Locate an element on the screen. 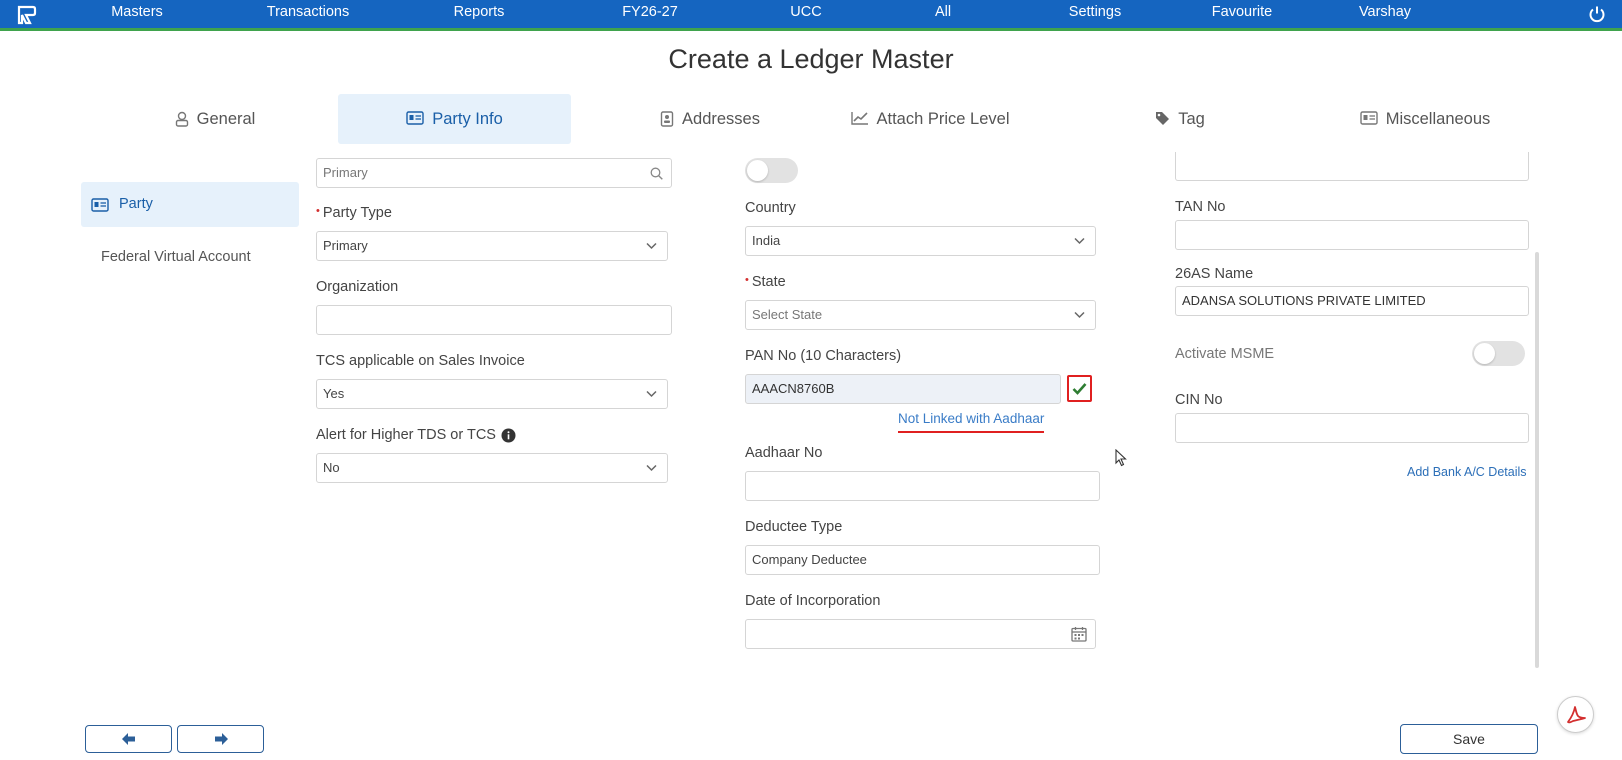 The width and height of the screenshot is (1622, 760). tag-icon is located at coordinates (1163, 118).